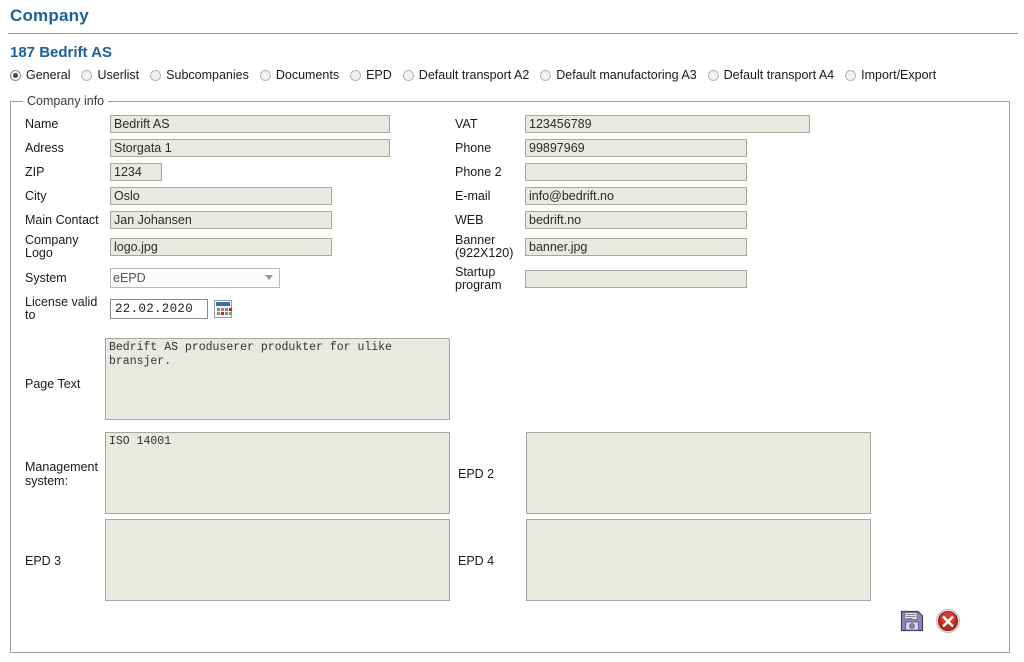 Image resolution: width=1024 pixels, height=662 pixels. I want to click on label-banner: Banner (922X120), so click(490, 247).